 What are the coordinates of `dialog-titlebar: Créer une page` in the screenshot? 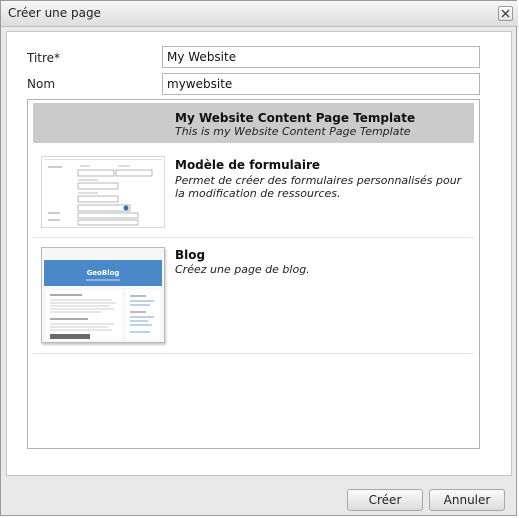 It's located at (259, 14).